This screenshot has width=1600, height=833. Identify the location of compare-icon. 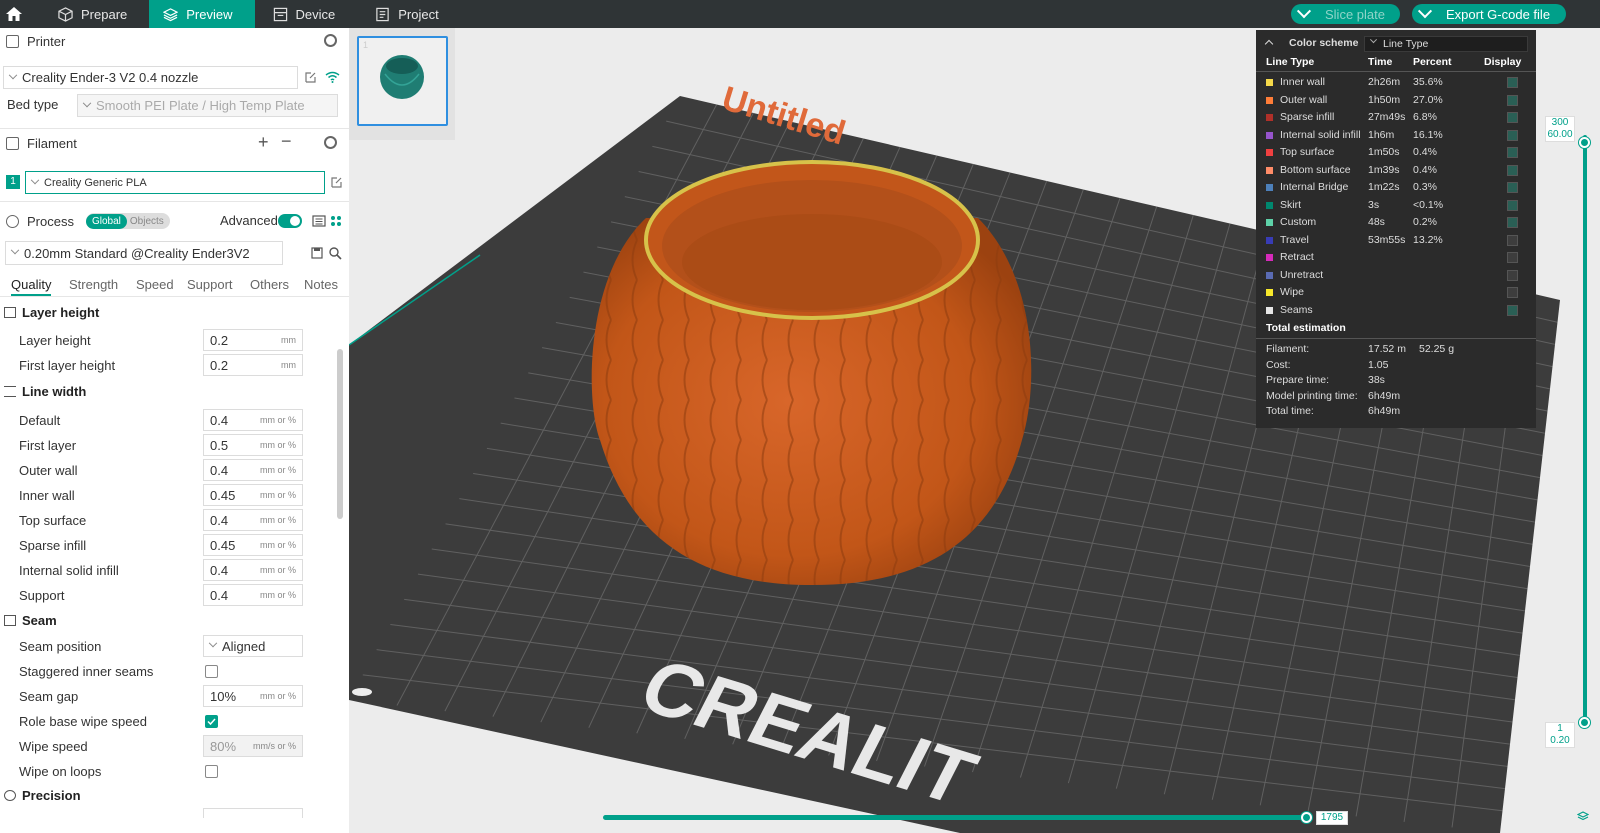
(336, 221).